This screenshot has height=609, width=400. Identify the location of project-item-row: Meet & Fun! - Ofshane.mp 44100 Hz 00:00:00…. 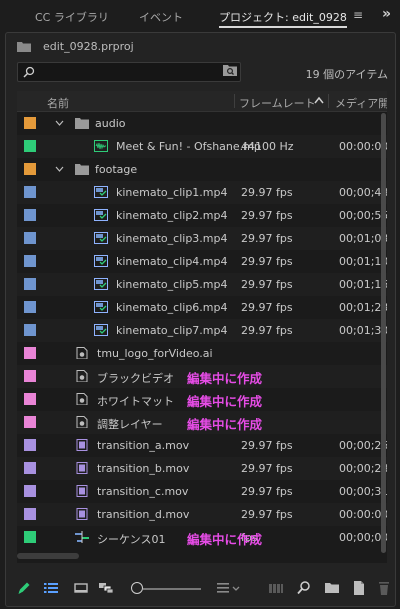
(202, 146).